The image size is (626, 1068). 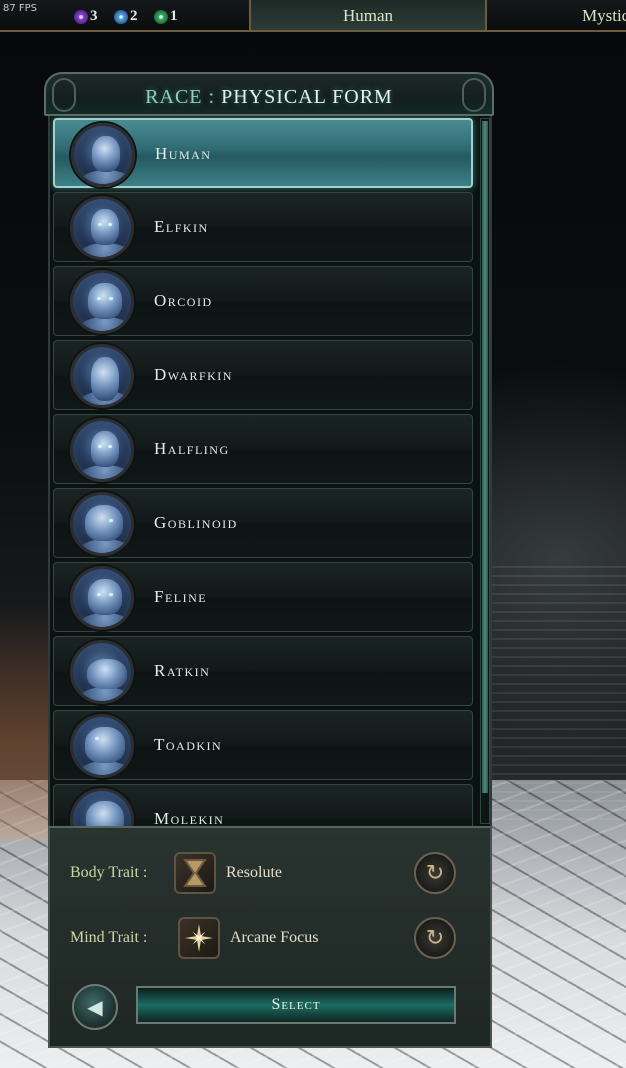 I want to click on race-name: Molekin, so click(x=189, y=817).